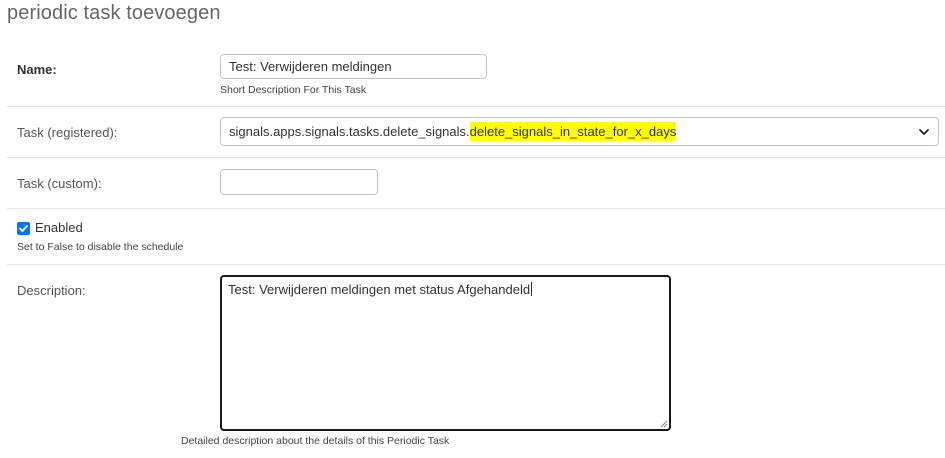 This screenshot has width=945, height=458. Describe the element at coordinates (67, 132) in the screenshot. I see `task-registered-label: Task (registered):` at that location.